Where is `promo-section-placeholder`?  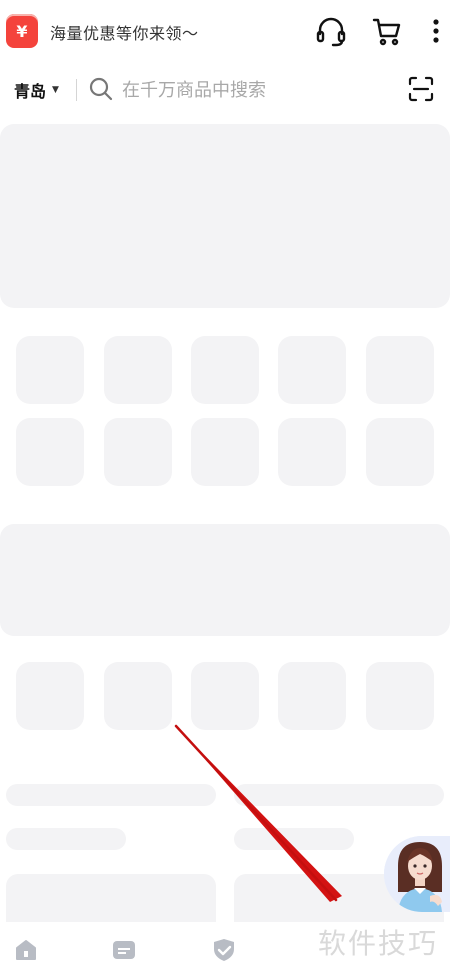 promo-section-placeholder is located at coordinates (225, 580).